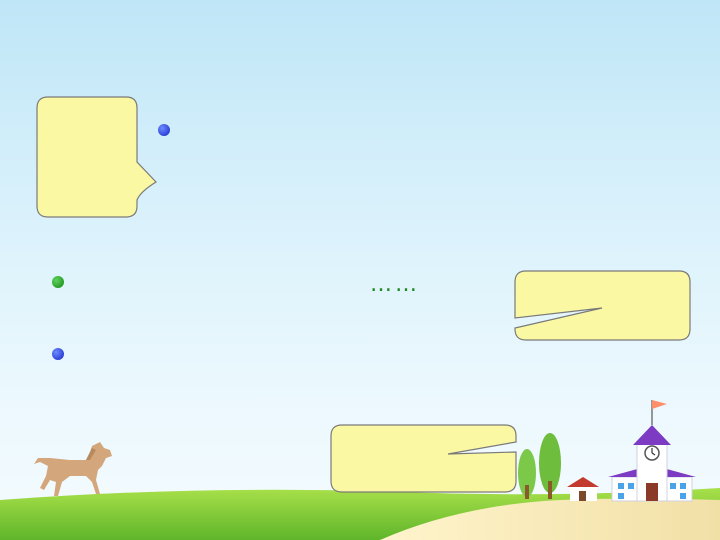 The image size is (720, 540). Describe the element at coordinates (387, 458) in the screenshot. I see `bottom-callout-text` at that location.